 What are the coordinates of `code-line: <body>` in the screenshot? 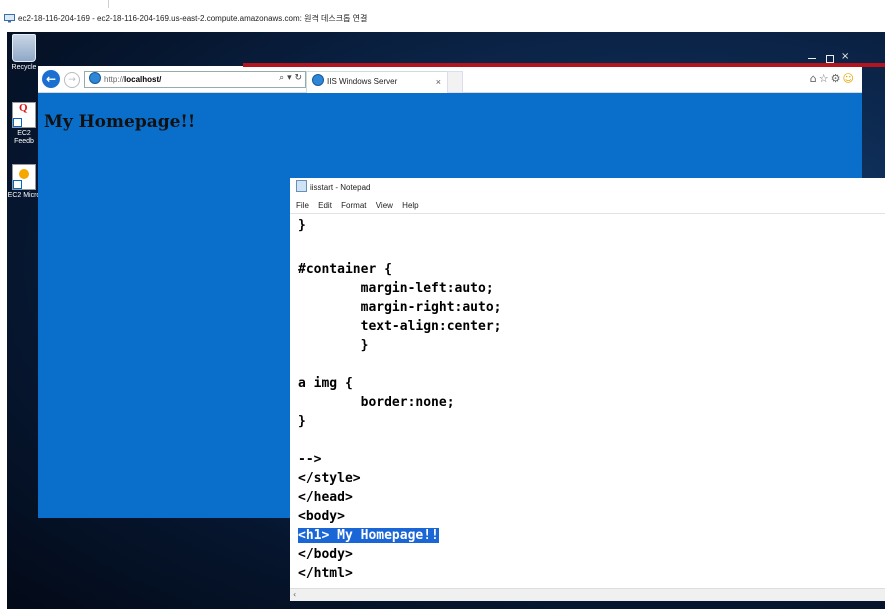 It's located at (321, 516).